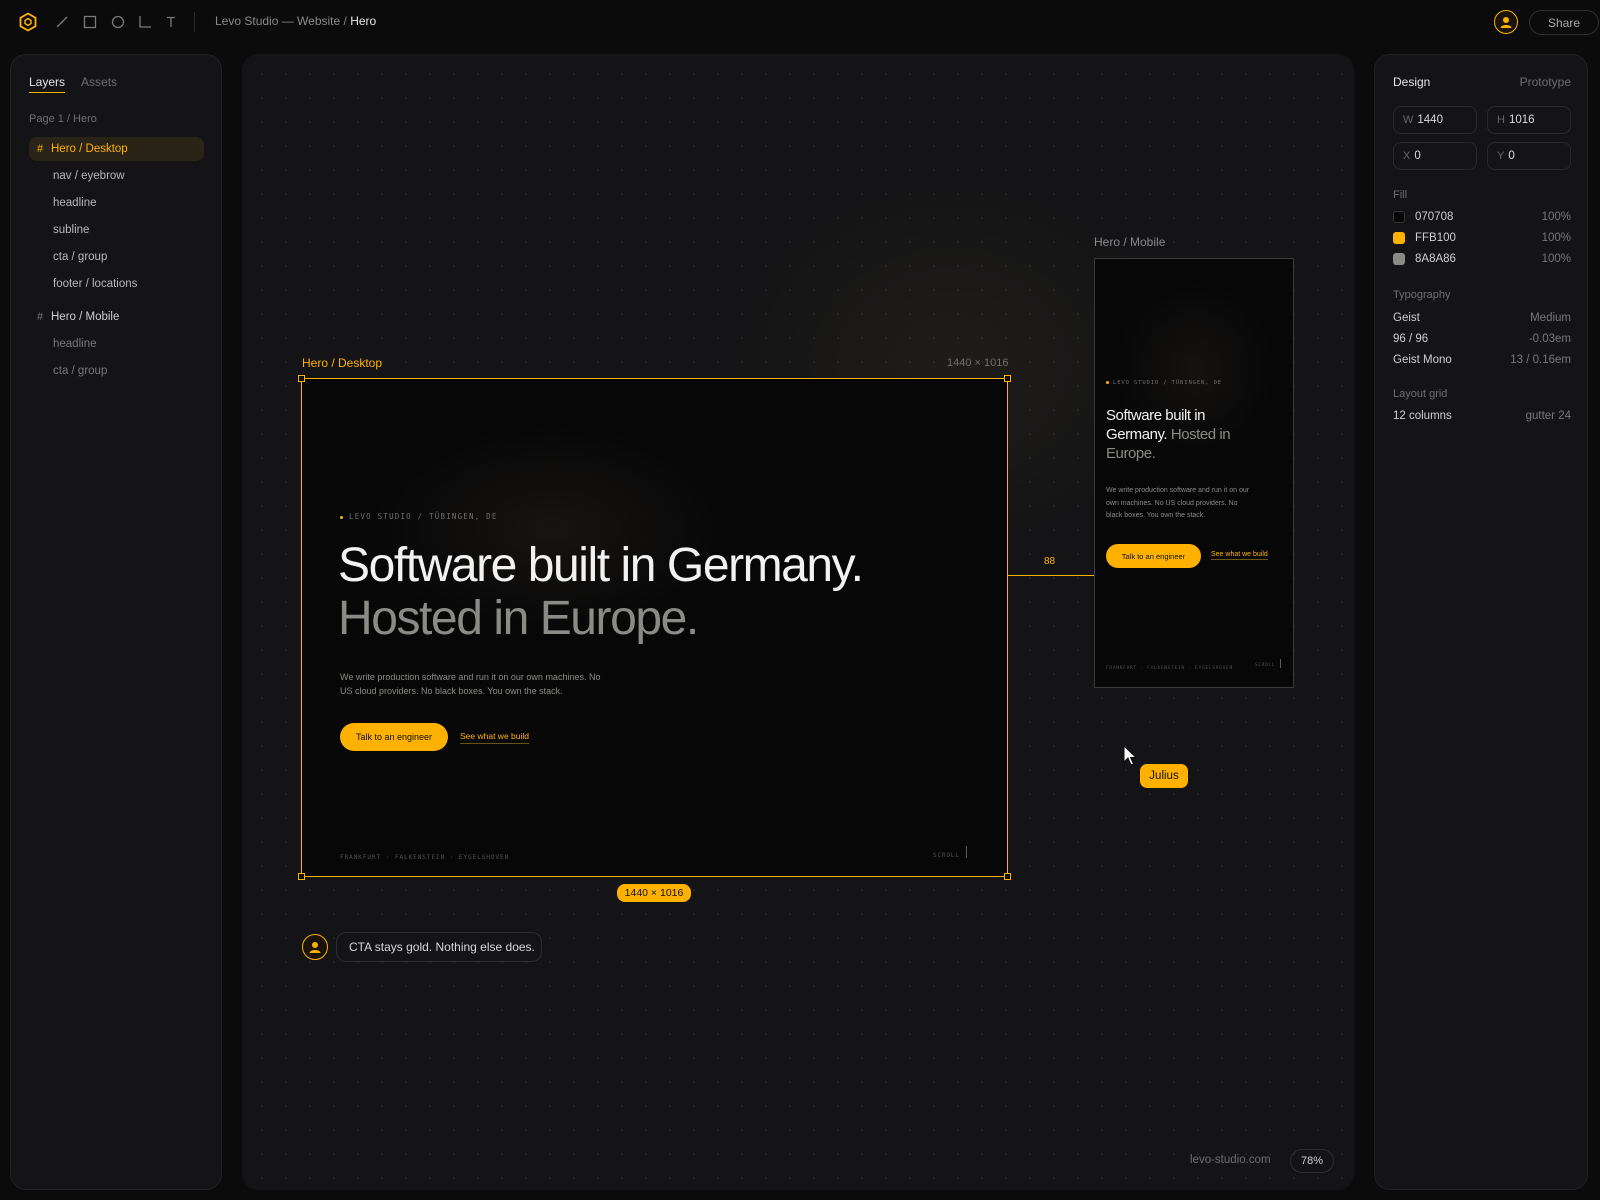 The height and width of the screenshot is (1200, 1600). I want to click on breadcrumb-project: Levo Studio — Website /, so click(282, 21).